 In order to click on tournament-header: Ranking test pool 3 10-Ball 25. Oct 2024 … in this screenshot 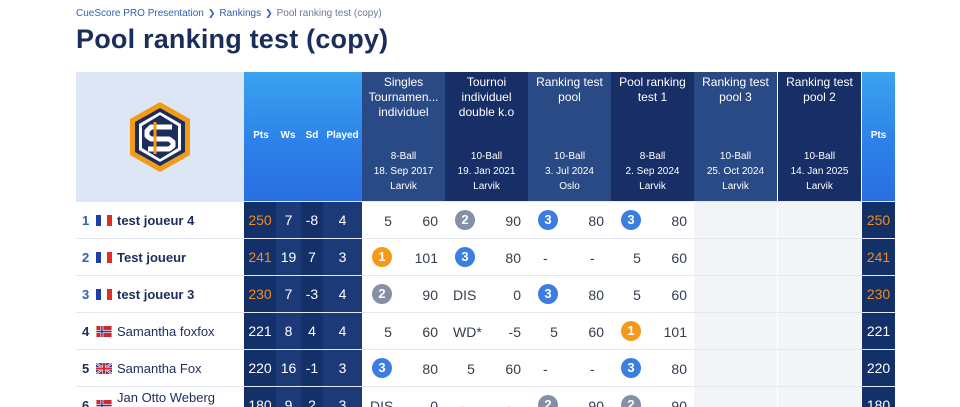, I will do `click(735, 136)`.